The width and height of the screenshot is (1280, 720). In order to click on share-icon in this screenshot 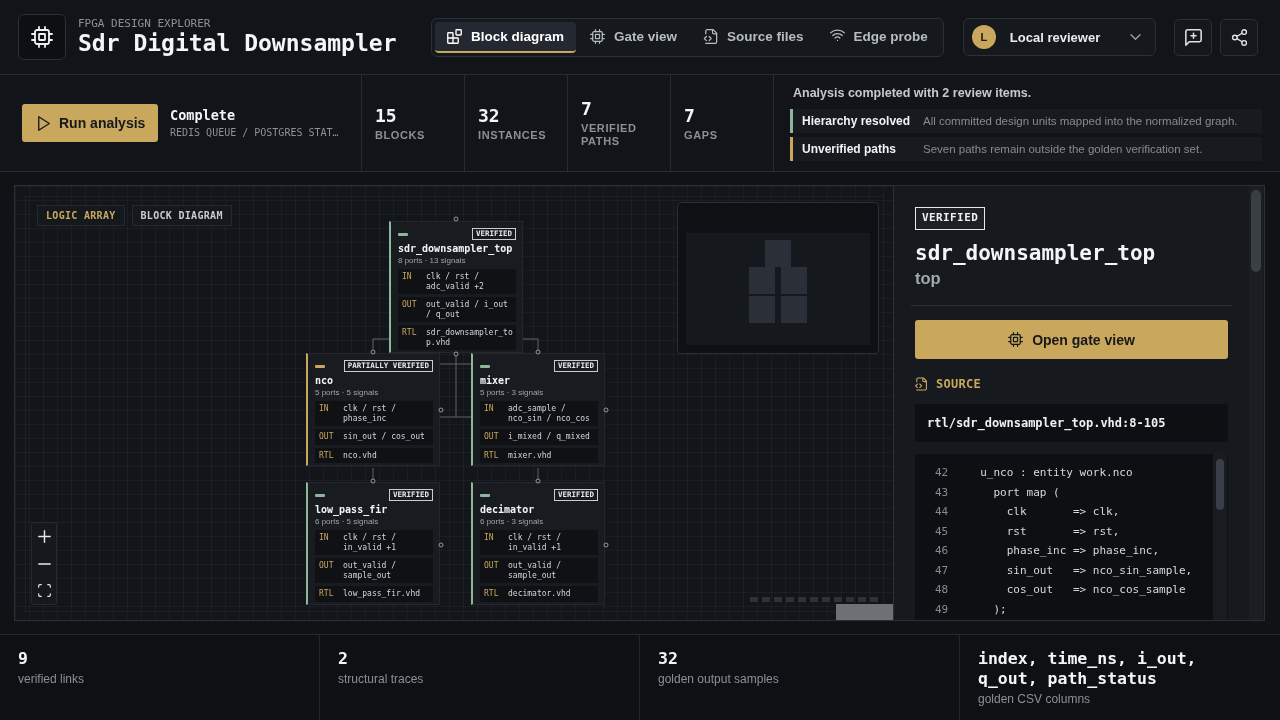, I will do `click(1239, 37)`.